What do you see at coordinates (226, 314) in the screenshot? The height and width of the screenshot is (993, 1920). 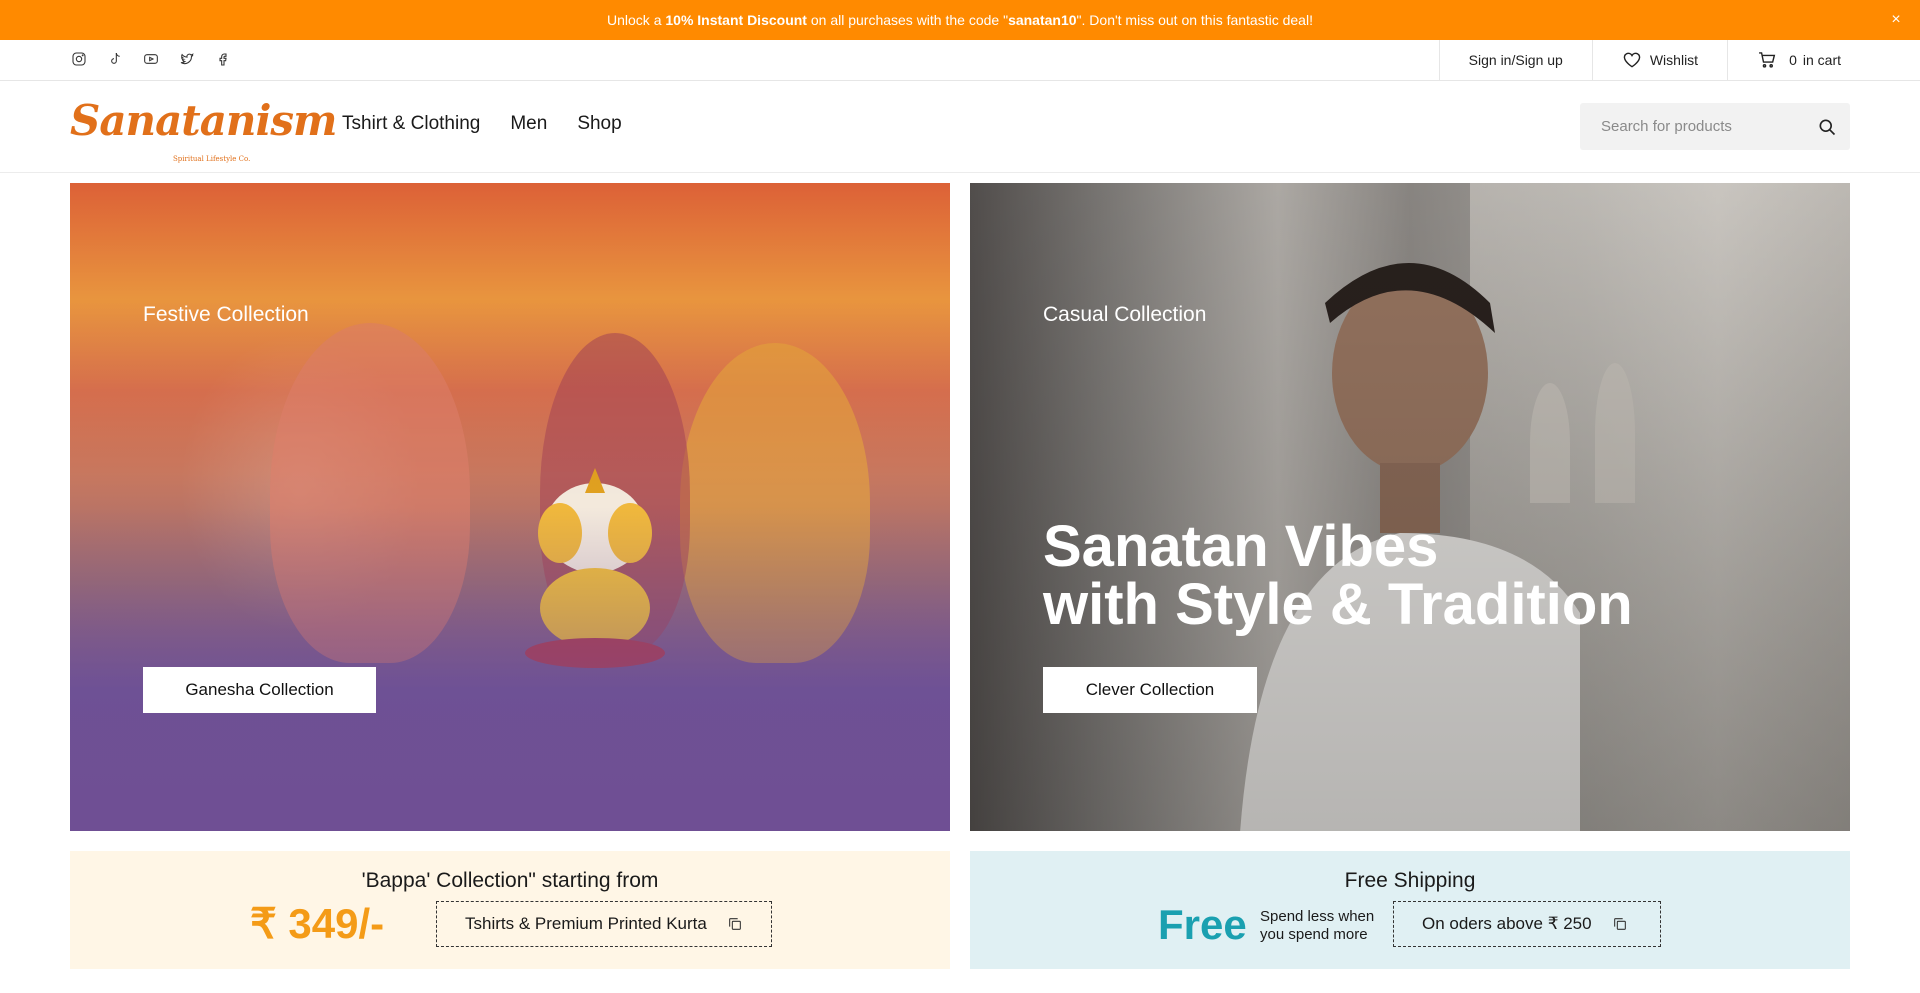 I see `banner-label: Festive Collection` at bounding box center [226, 314].